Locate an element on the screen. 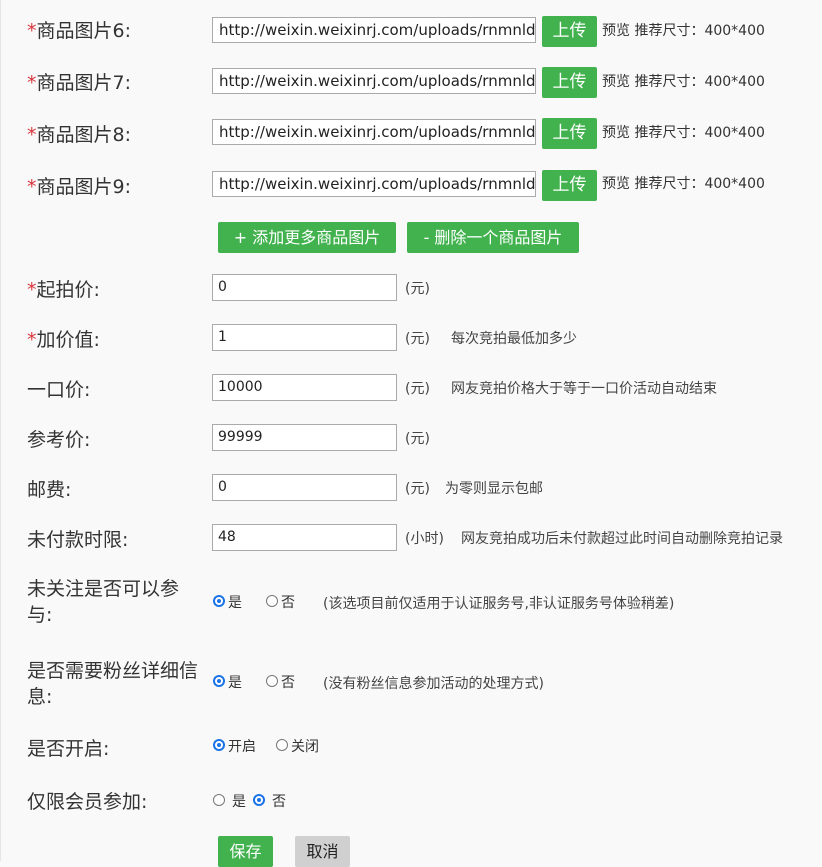 This screenshot has height=867, width=822. buy-now-unit: (元) is located at coordinates (417, 389).